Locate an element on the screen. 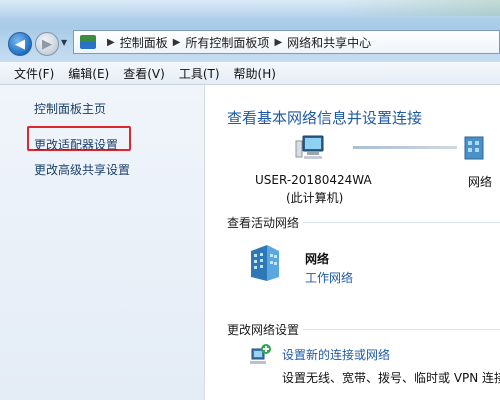  menu-tools: 工具(T) is located at coordinates (199, 73).